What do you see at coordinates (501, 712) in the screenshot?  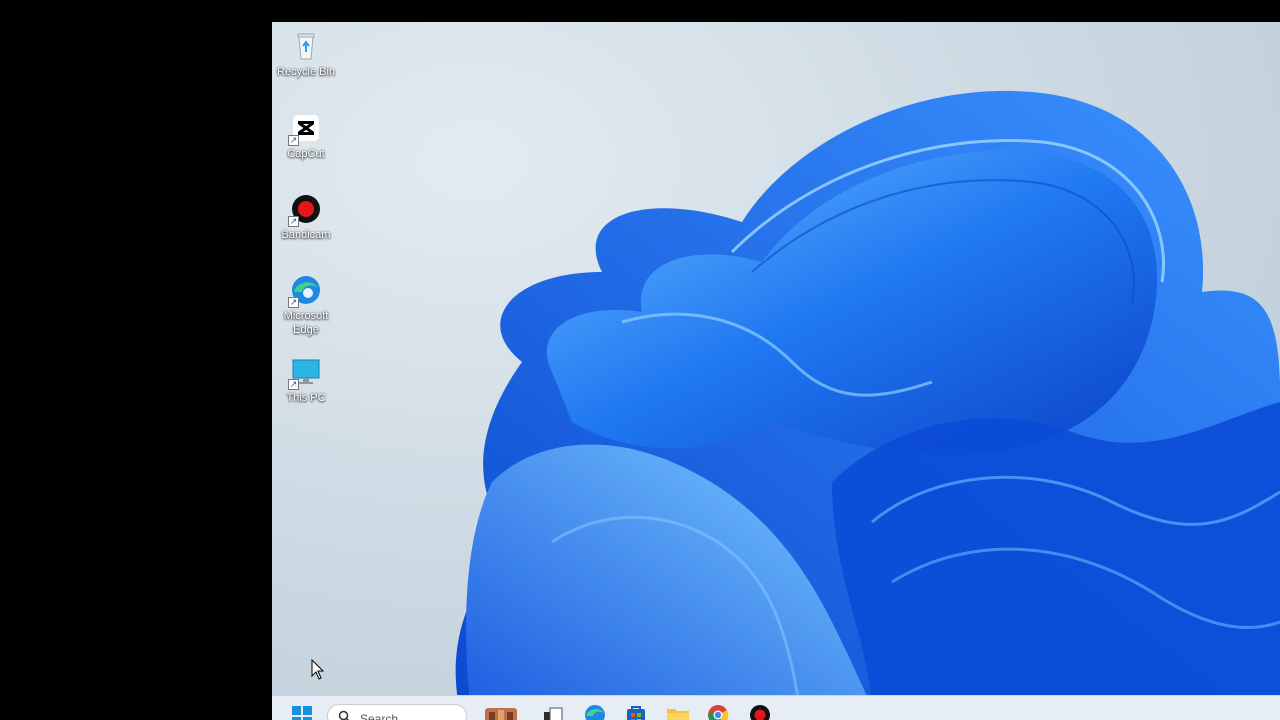 I see `widgets-icon` at bounding box center [501, 712].